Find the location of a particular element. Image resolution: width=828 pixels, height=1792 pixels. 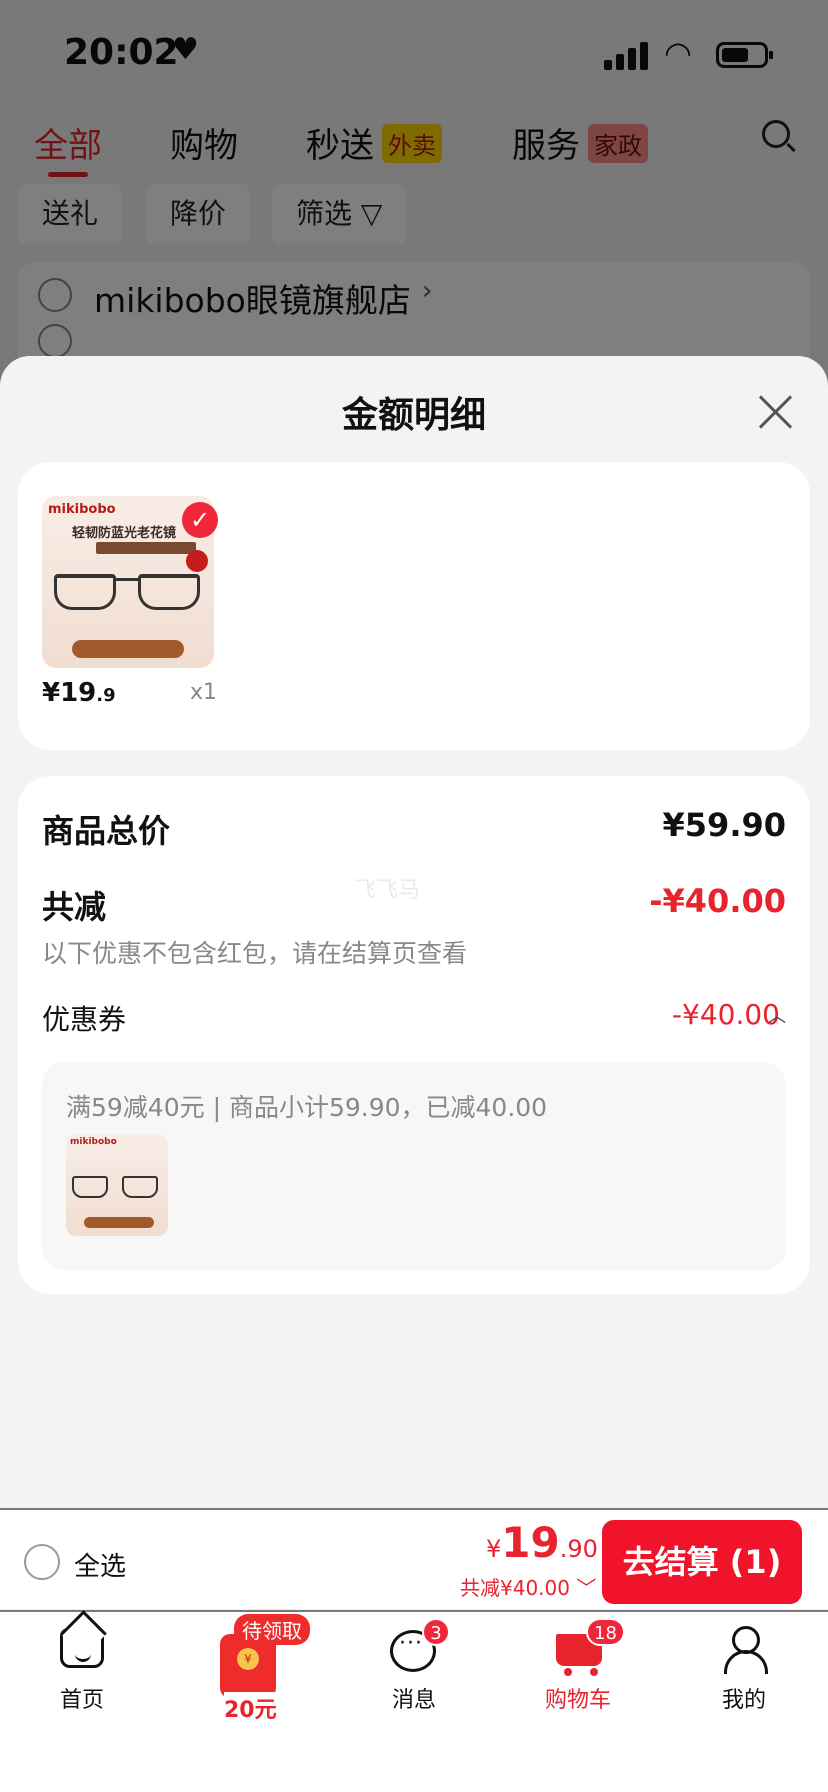

product-subline is located at coordinates (146, 548).